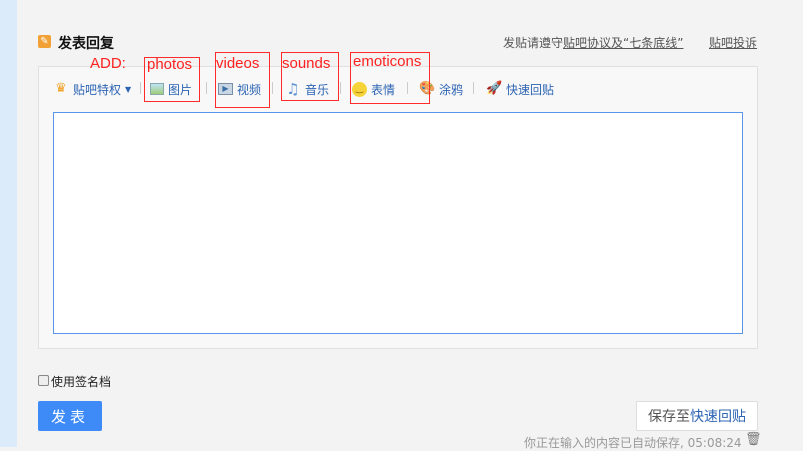 The image size is (803, 451). Describe the element at coordinates (390, 78) in the screenshot. I see `annotation-box-emoticons: emoticons` at that location.